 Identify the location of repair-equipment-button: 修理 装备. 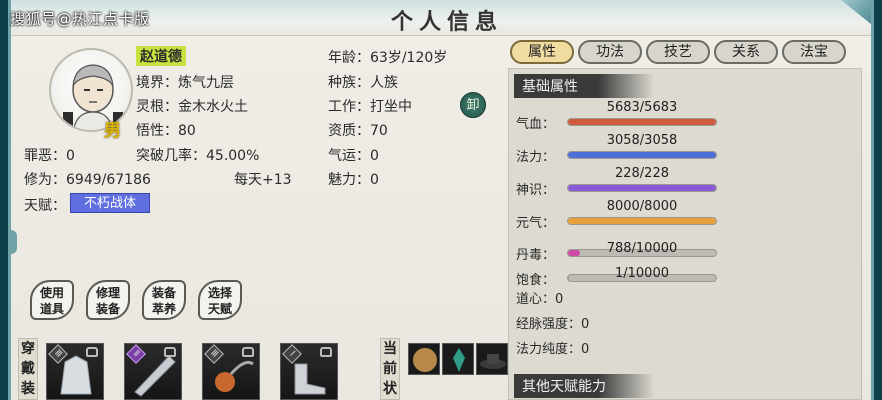
(108, 300).